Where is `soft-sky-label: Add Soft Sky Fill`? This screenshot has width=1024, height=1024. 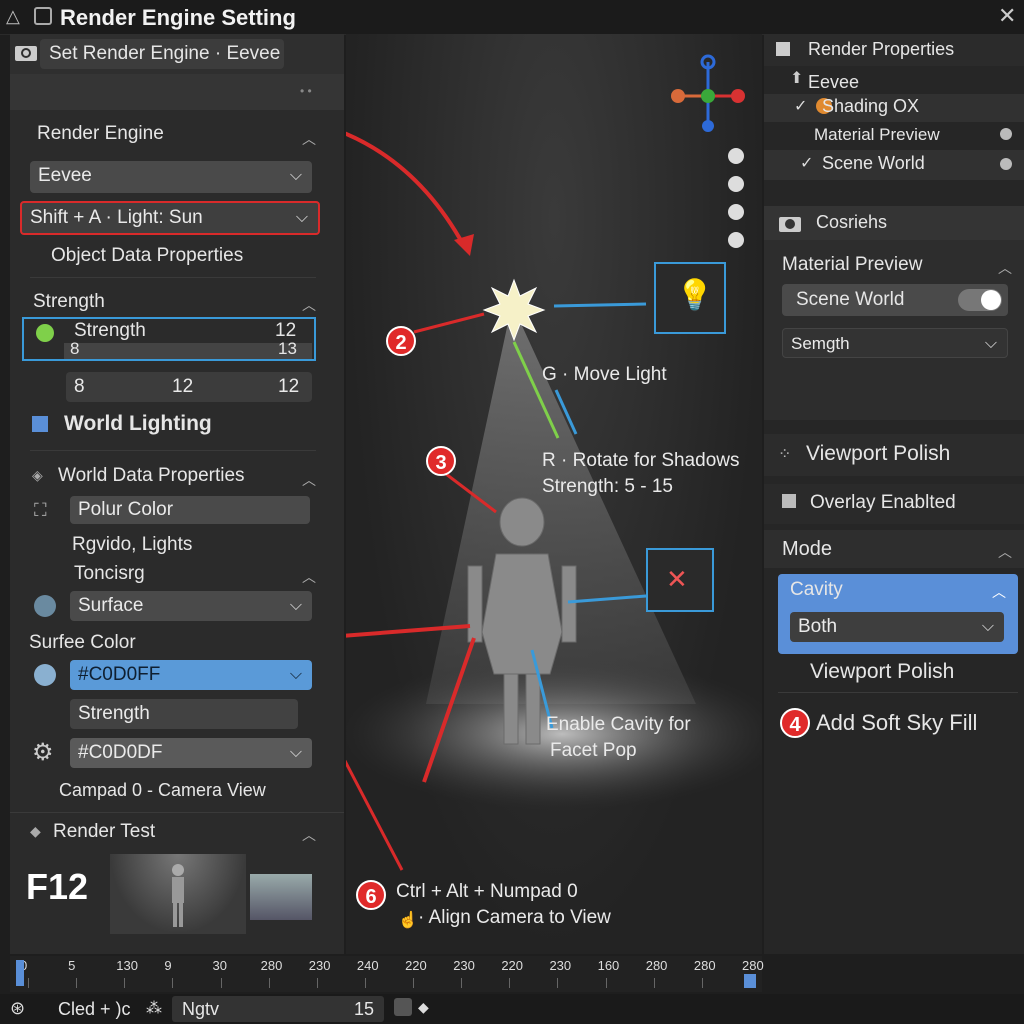 soft-sky-label: Add Soft Sky Fill is located at coordinates (897, 722).